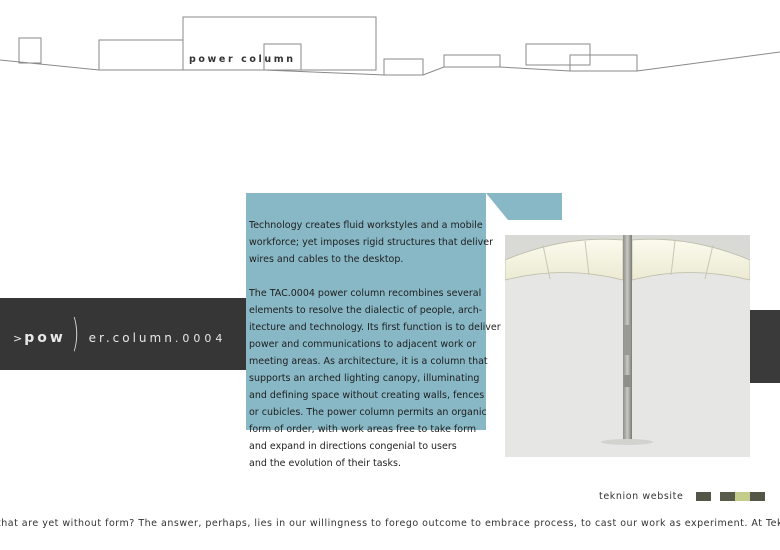  I want to click on teknion-website-link: teknion website, so click(641, 496).